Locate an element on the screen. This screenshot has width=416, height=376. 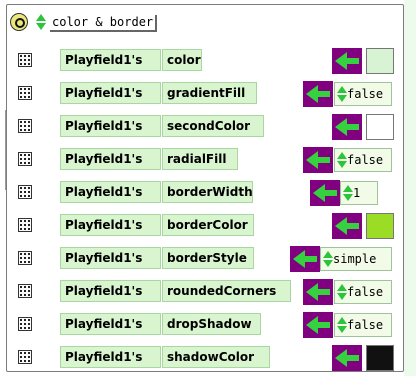
value-field: simple is located at coordinates (356, 259).